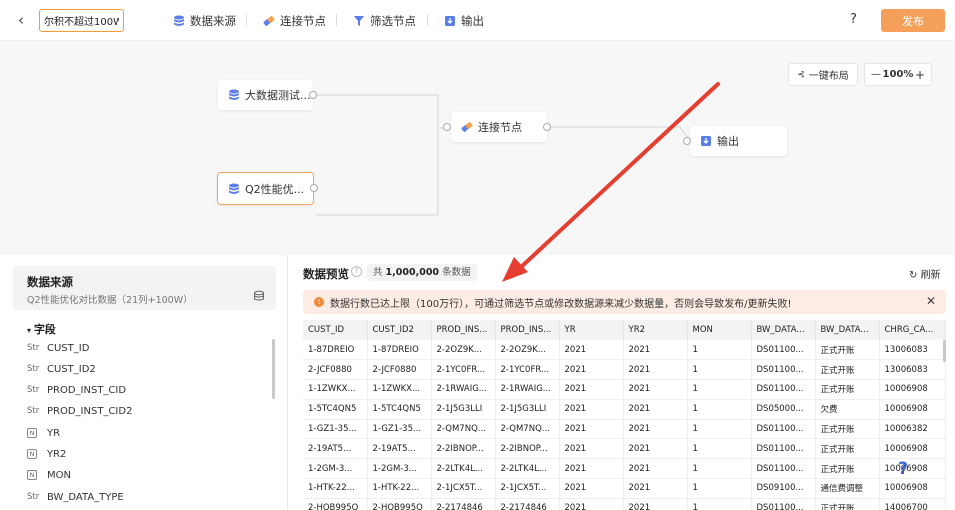  Describe the element at coordinates (925, 273) in the screenshot. I see `refresh-button: ↻ 刷新` at that location.